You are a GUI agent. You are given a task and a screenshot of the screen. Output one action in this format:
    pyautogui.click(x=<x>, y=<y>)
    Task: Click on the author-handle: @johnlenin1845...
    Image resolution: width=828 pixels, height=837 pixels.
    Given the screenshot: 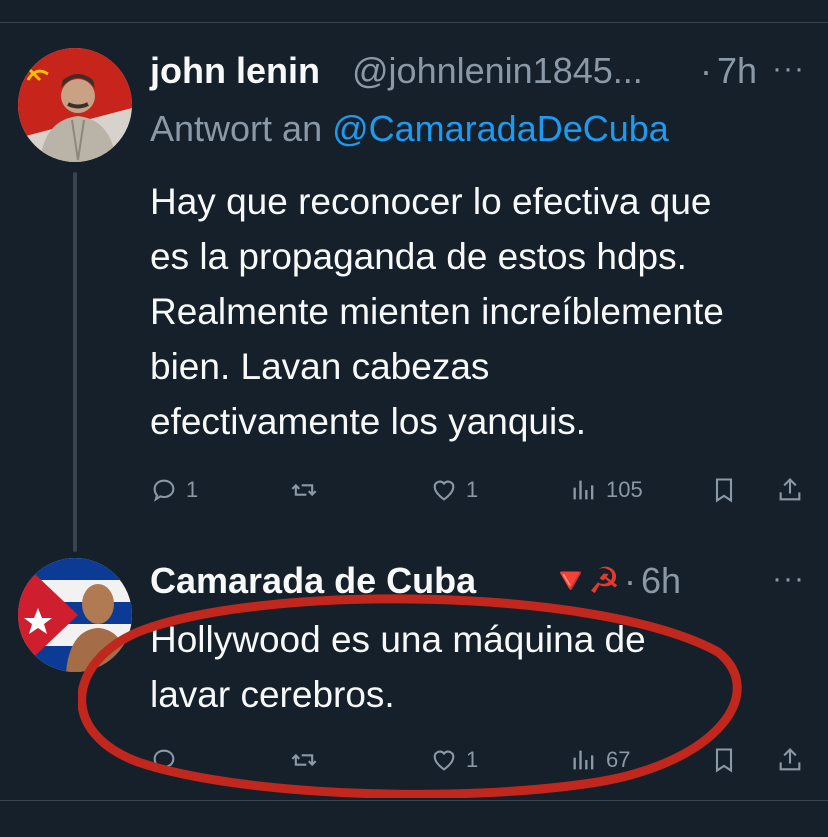 What is the action you would take?
    pyautogui.click(x=497, y=71)
    